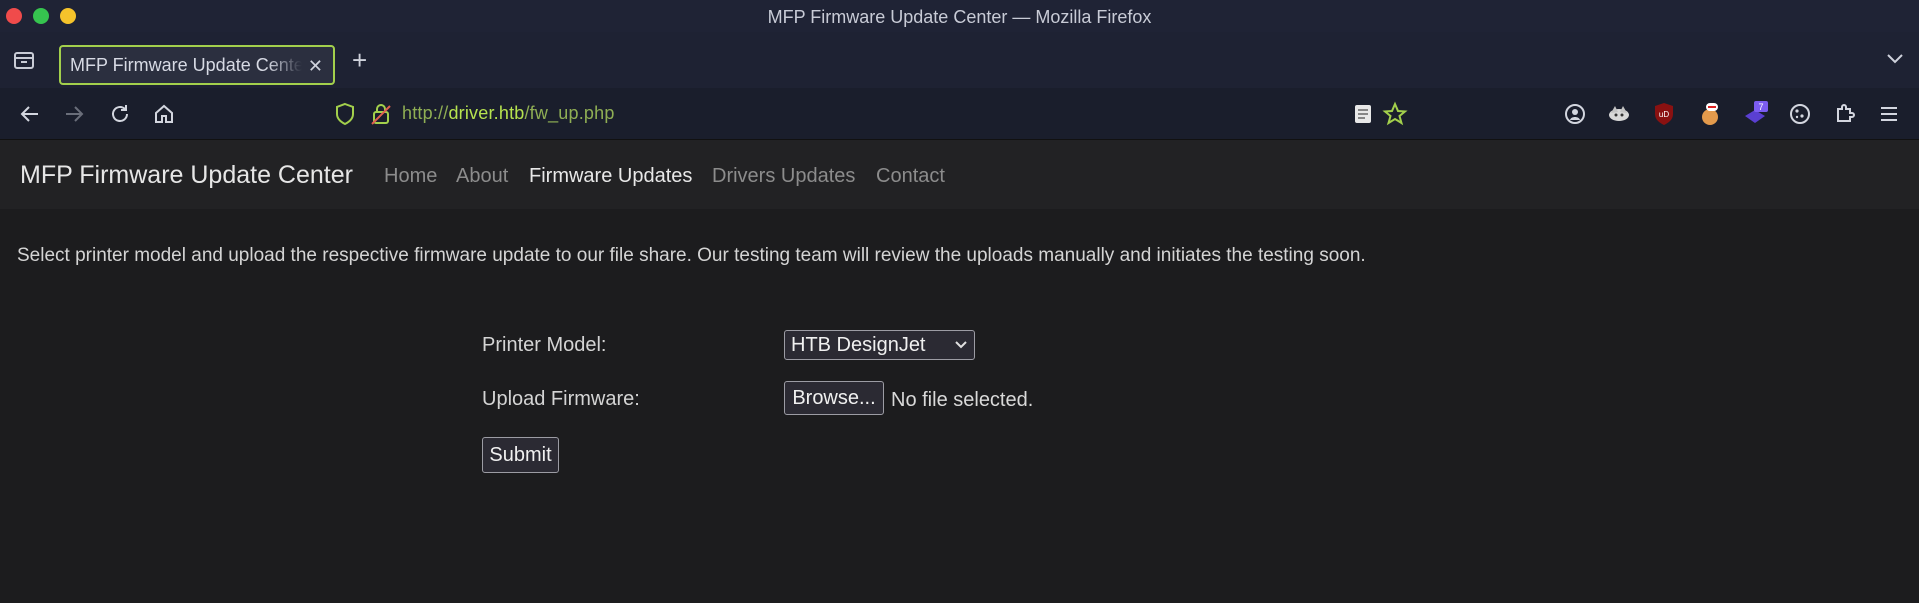 Image resolution: width=1919 pixels, height=603 pixels. What do you see at coordinates (30, 114) in the screenshot?
I see `back-arrow-icon` at bounding box center [30, 114].